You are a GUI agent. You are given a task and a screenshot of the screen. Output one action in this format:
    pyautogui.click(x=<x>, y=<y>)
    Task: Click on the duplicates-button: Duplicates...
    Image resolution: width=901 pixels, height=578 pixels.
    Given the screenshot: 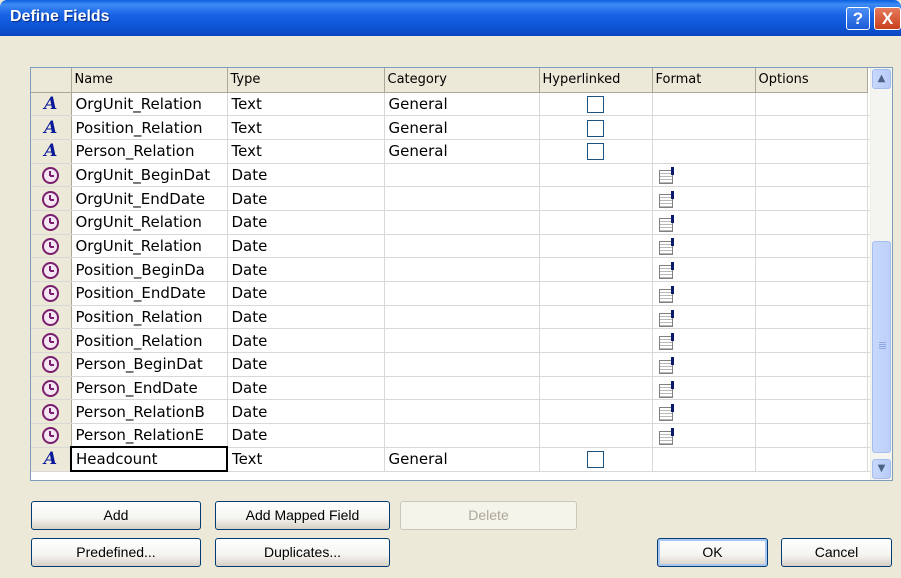 What is the action you would take?
    pyautogui.click(x=302, y=552)
    